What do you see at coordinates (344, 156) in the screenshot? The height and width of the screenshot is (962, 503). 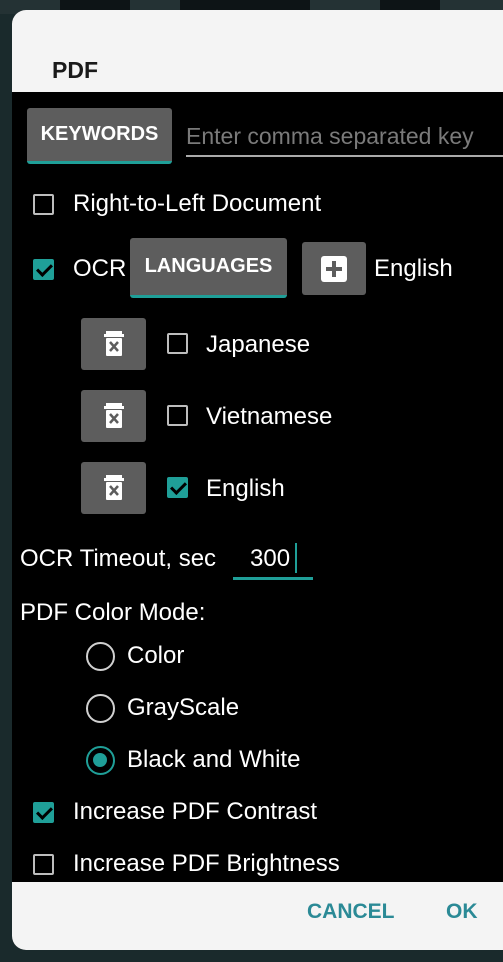 I see `keywords-input-underline` at bounding box center [344, 156].